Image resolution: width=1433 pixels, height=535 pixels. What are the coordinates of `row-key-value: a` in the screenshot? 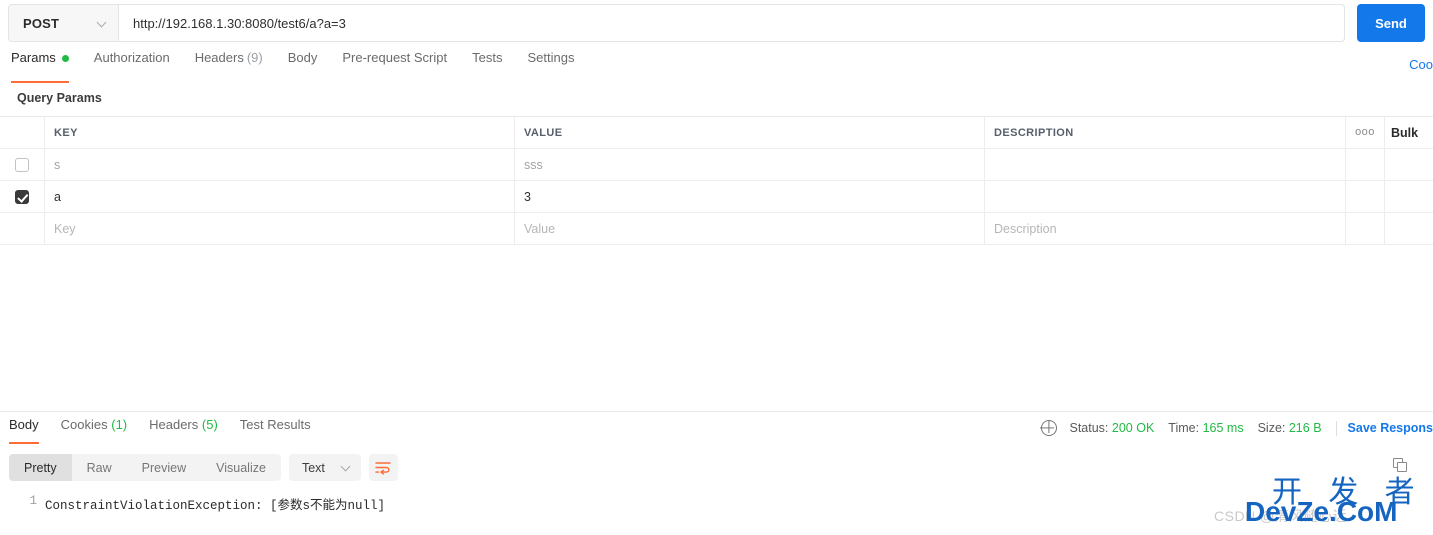 It's located at (57, 196).